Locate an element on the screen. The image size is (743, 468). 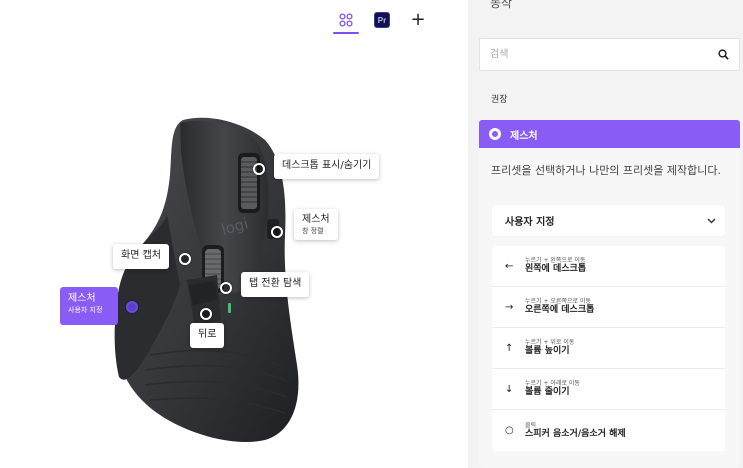
premiere-pro-tab: Pr is located at coordinates (382, 20).